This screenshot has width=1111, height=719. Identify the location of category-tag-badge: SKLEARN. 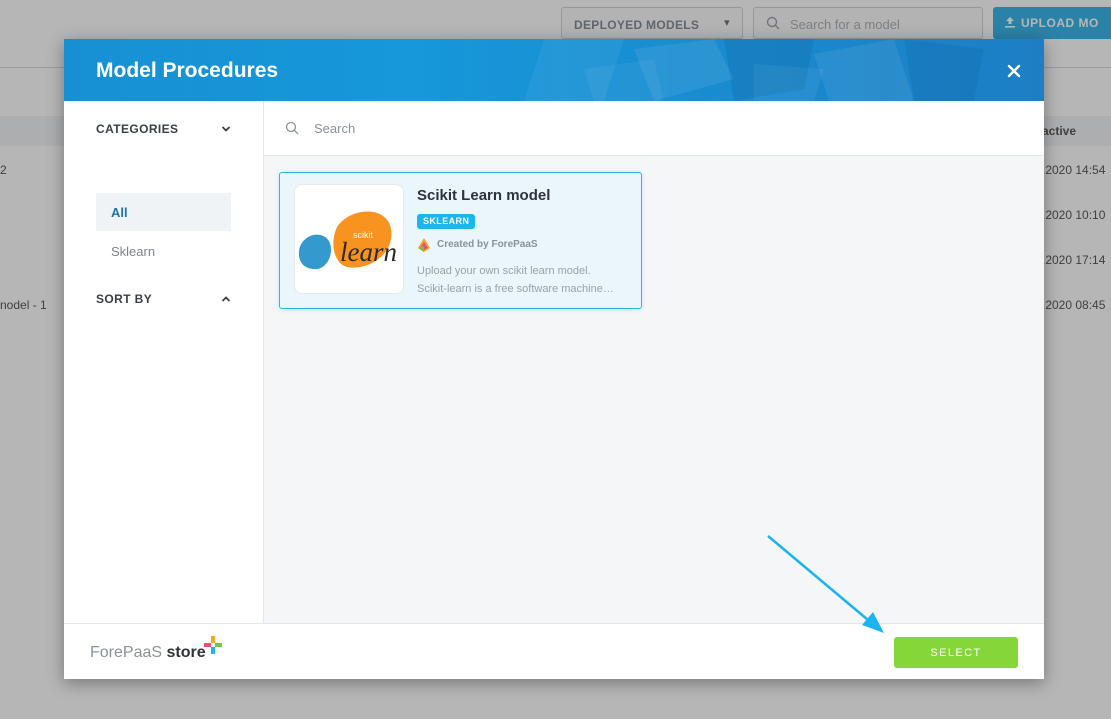
(446, 221).